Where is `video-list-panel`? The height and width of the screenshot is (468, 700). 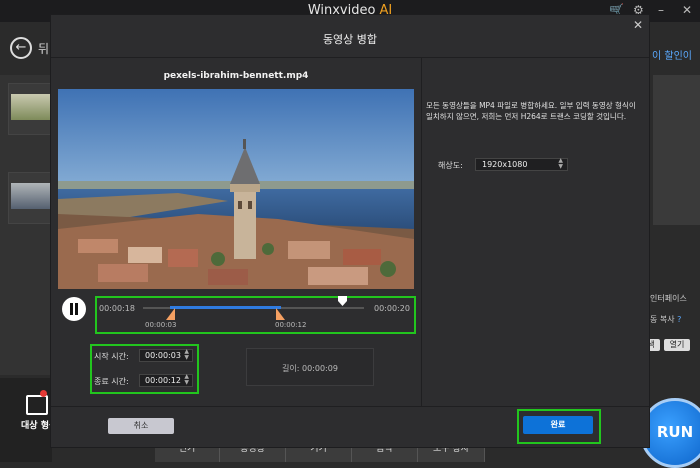
video-list-panel is located at coordinates (28, 225).